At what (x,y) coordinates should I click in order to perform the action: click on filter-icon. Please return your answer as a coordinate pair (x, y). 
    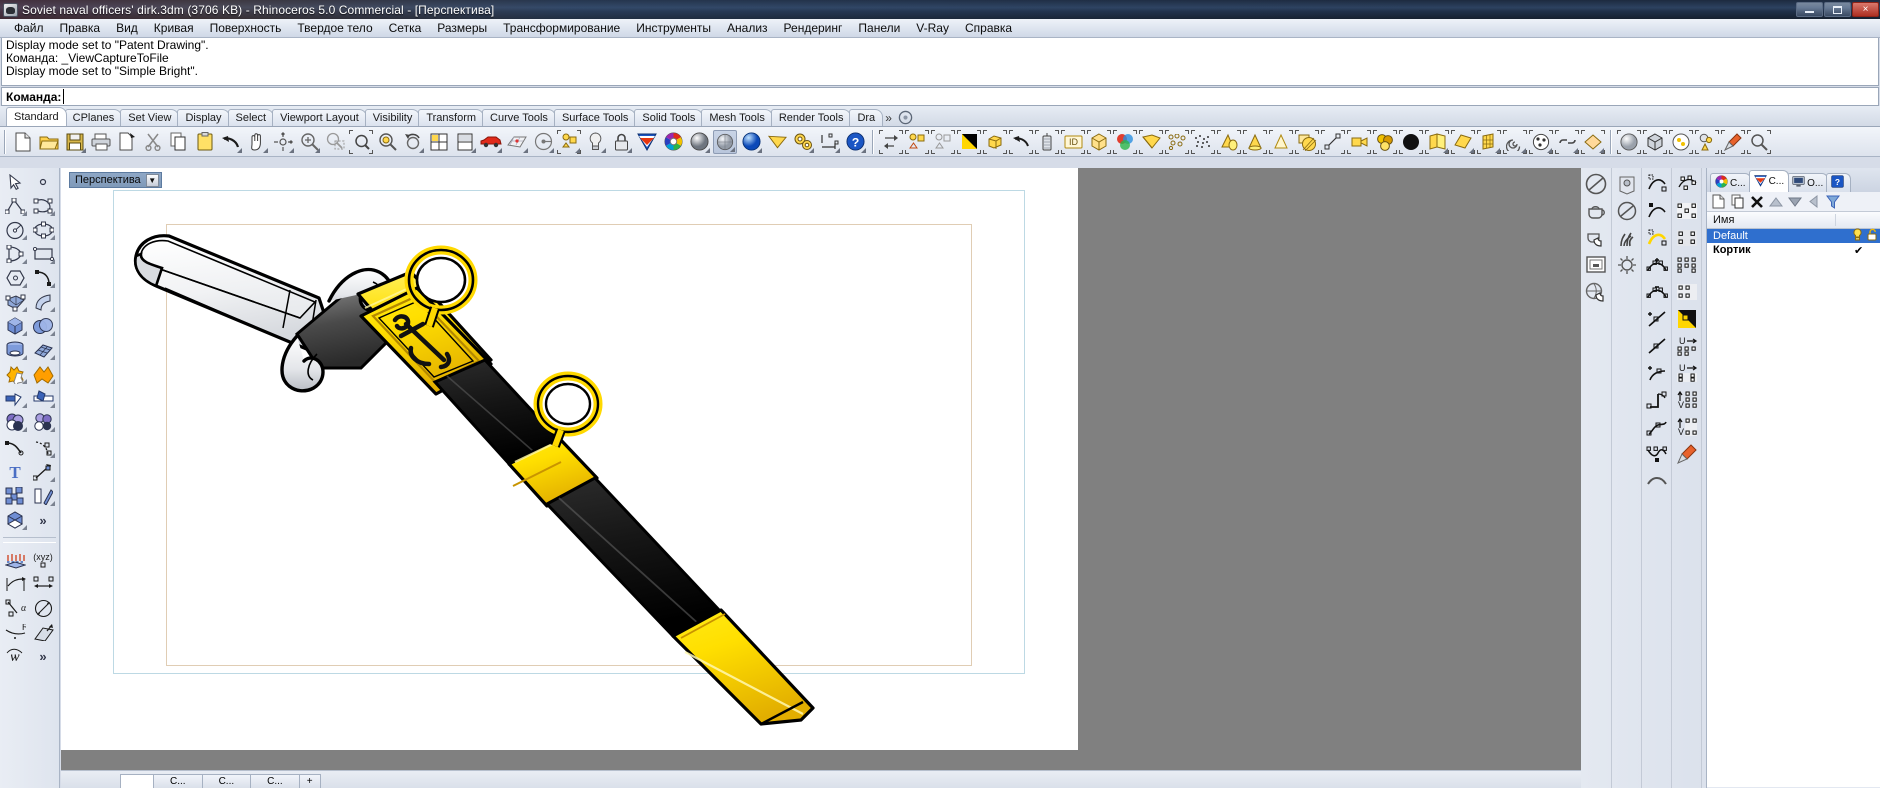
    Looking at the image, I should click on (1832, 201).